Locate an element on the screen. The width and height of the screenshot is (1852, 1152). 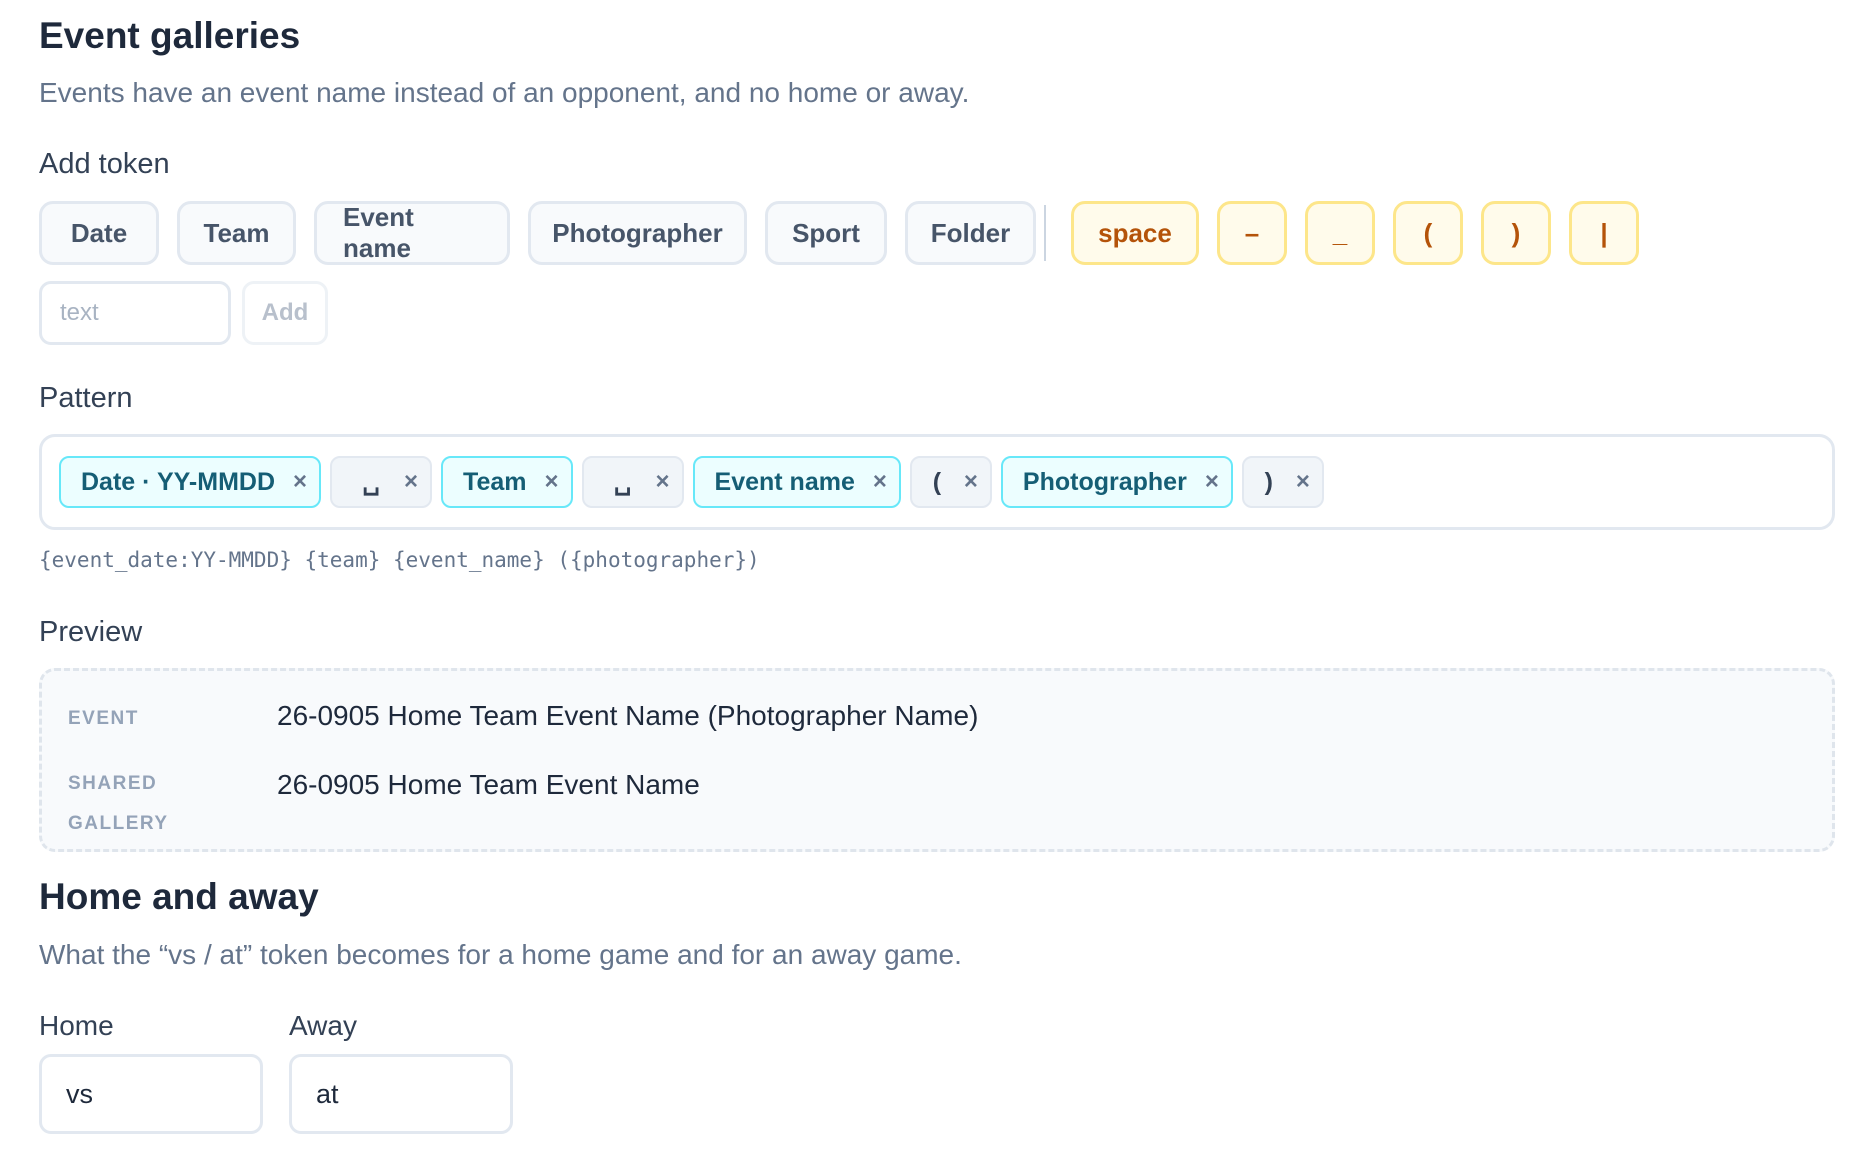
pattern-label: Pattern is located at coordinates (86, 398).